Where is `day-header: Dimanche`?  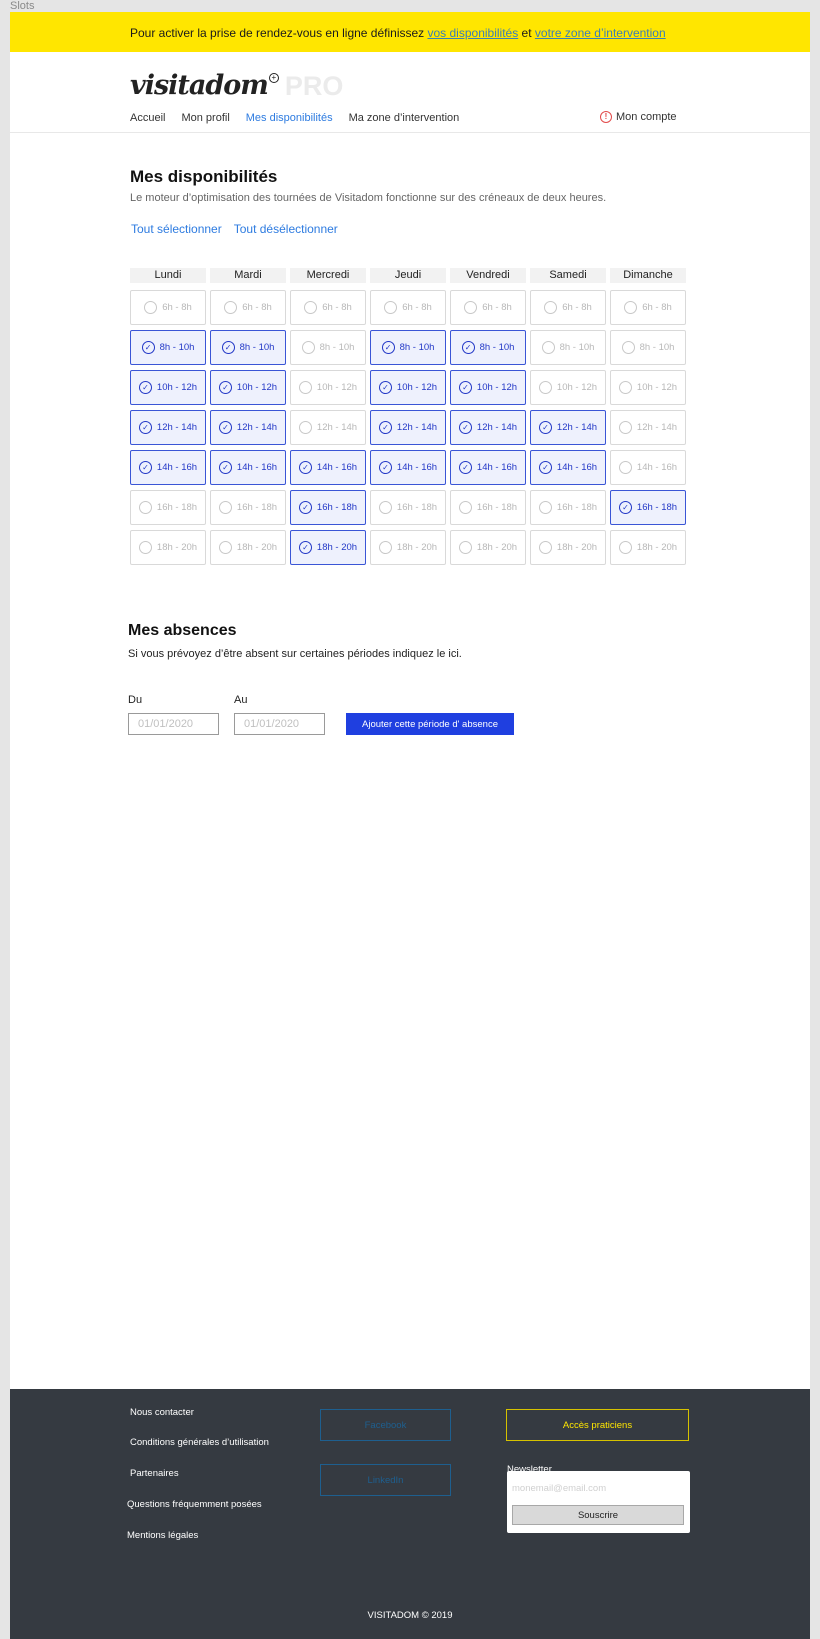
day-header: Dimanche is located at coordinates (648, 275).